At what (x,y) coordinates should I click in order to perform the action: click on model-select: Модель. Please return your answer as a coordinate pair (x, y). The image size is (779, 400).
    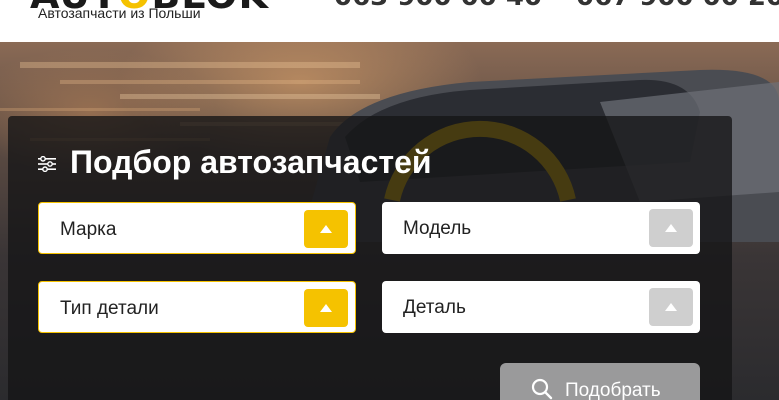
    Looking at the image, I should click on (541, 228).